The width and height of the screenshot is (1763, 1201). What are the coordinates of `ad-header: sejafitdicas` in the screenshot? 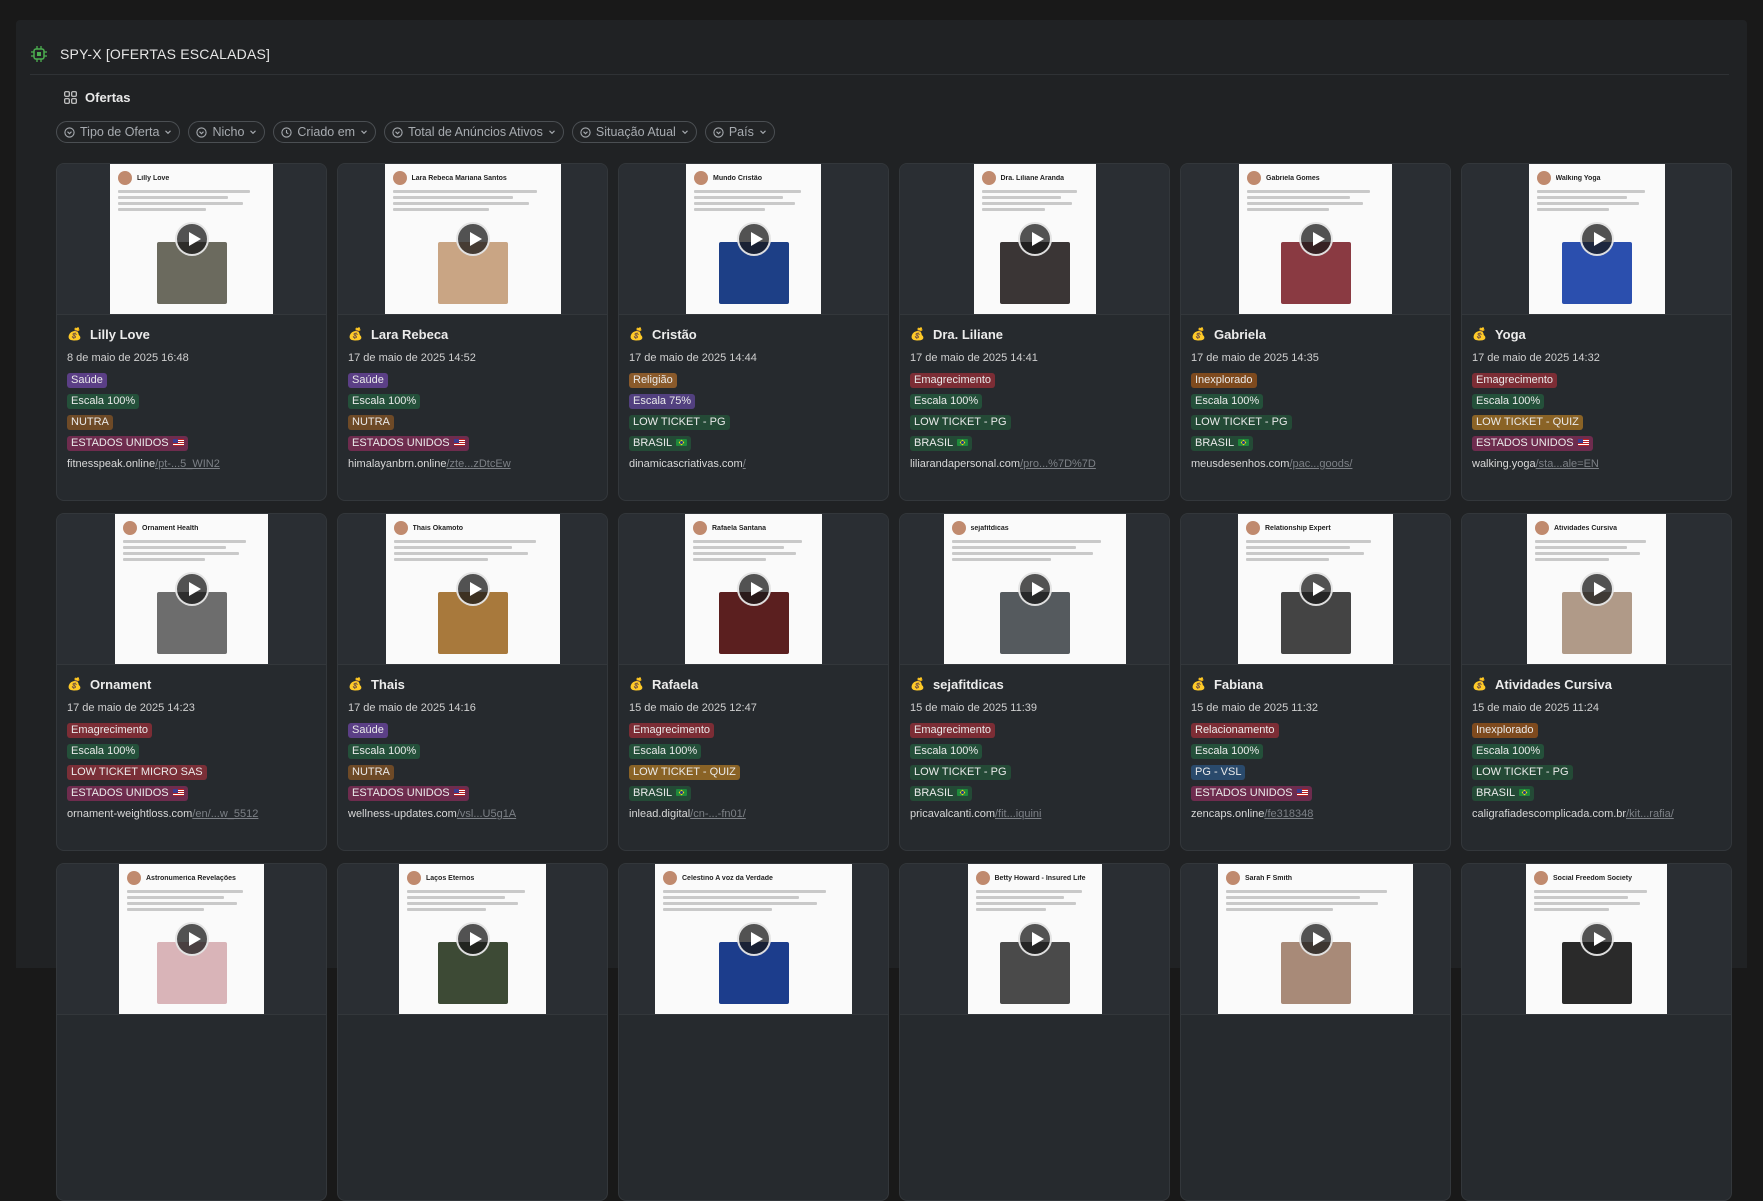 It's located at (1035, 528).